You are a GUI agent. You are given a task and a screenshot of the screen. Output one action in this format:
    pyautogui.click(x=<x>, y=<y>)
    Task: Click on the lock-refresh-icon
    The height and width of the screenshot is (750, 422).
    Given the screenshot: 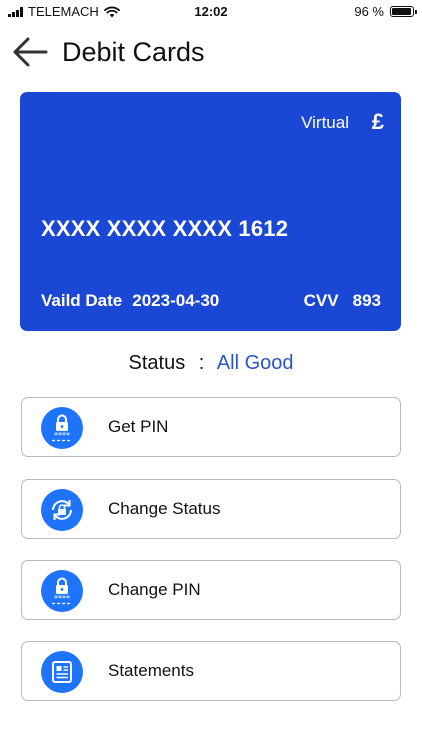 What is the action you would take?
    pyautogui.click(x=62, y=510)
    